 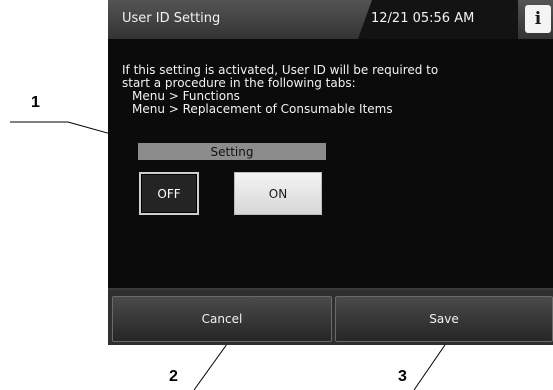 I want to click on info-icon: i, so click(x=538, y=19).